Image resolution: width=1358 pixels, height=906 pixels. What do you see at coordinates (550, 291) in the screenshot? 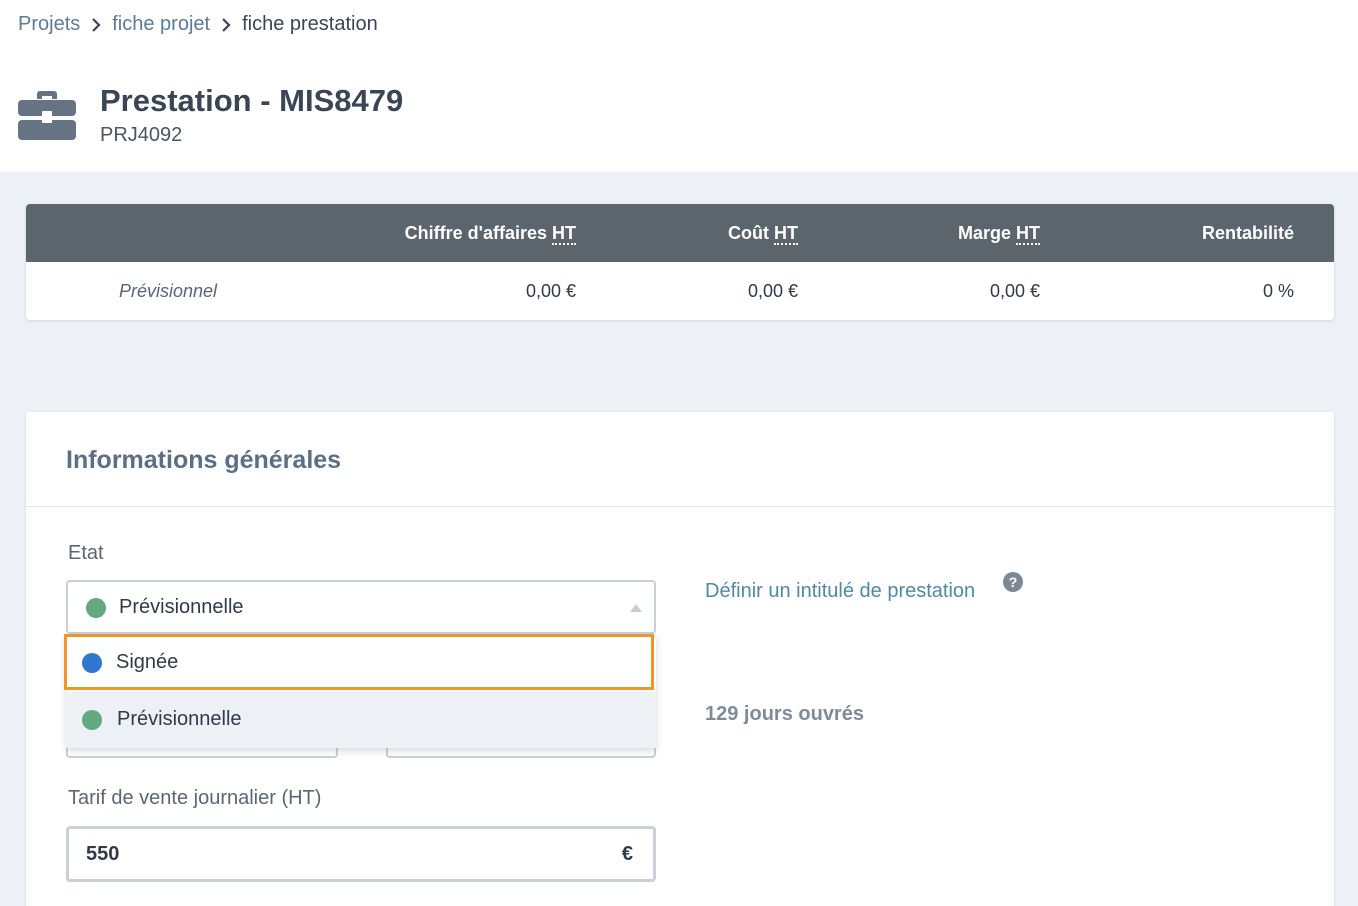
I see `cell-chiffre-affaires: 0,00 €` at bounding box center [550, 291].